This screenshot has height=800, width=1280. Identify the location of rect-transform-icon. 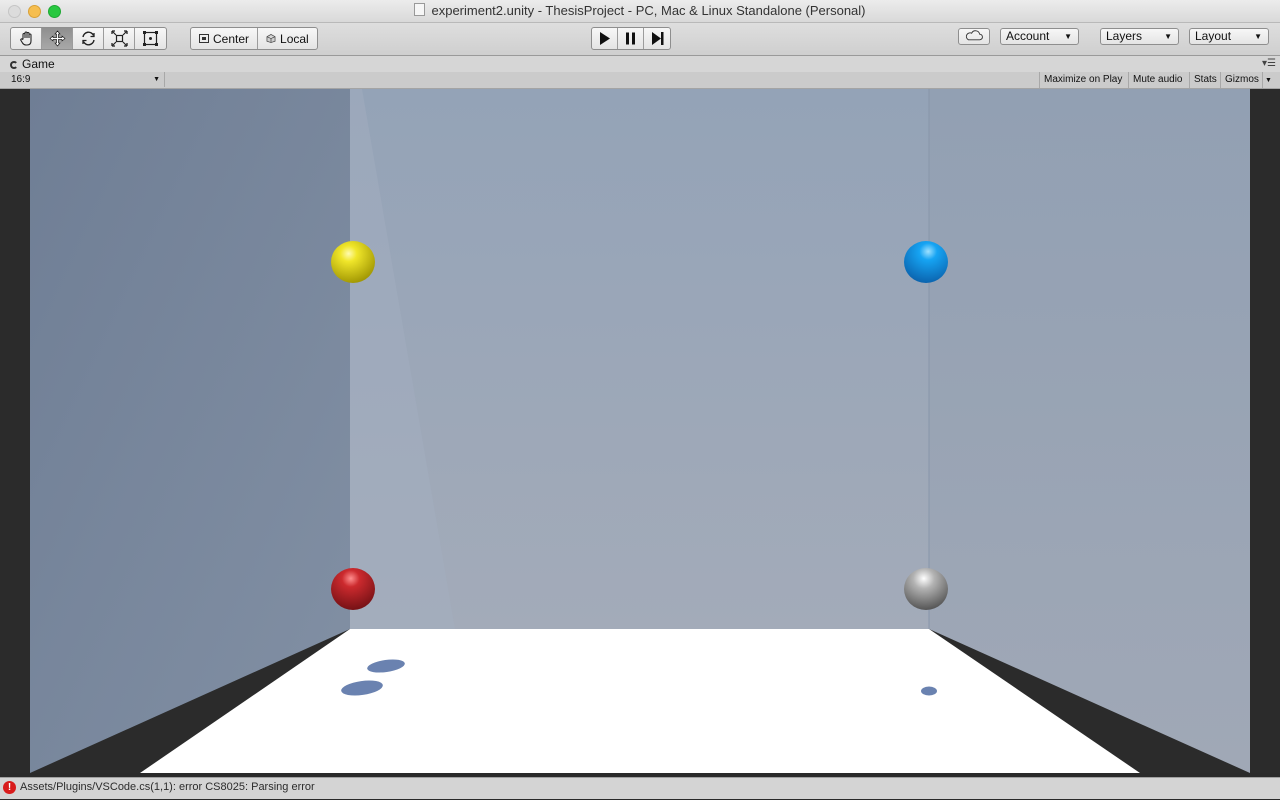
(150, 38).